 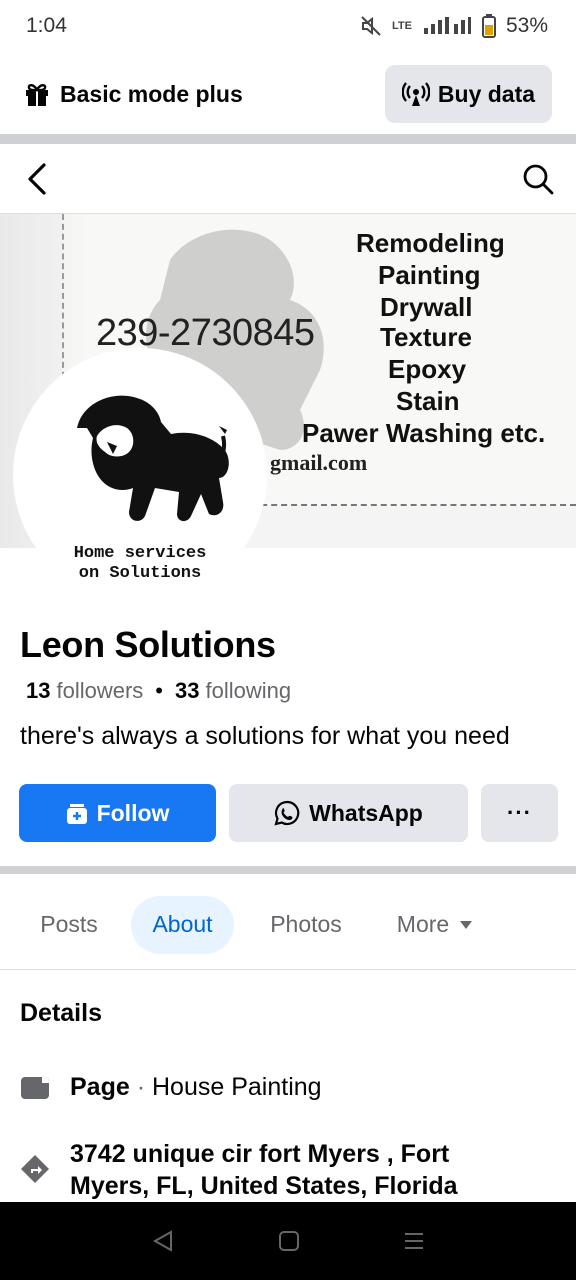 What do you see at coordinates (427, 369) in the screenshot?
I see `cover-service: Epoxy` at bounding box center [427, 369].